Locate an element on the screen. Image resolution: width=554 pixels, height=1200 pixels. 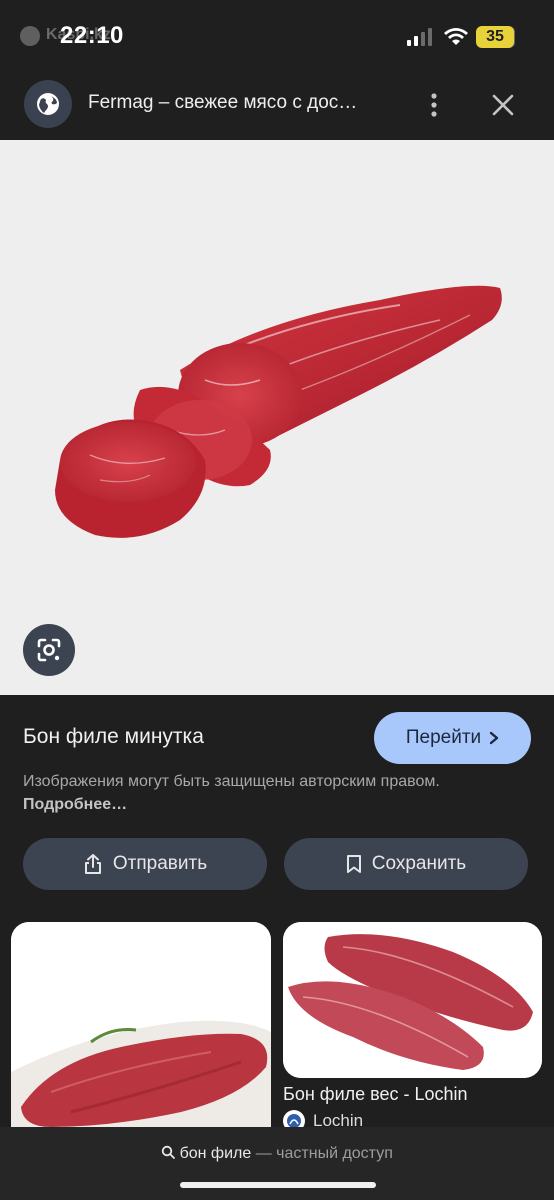
share-button-label: Отправить is located at coordinates (160, 863).